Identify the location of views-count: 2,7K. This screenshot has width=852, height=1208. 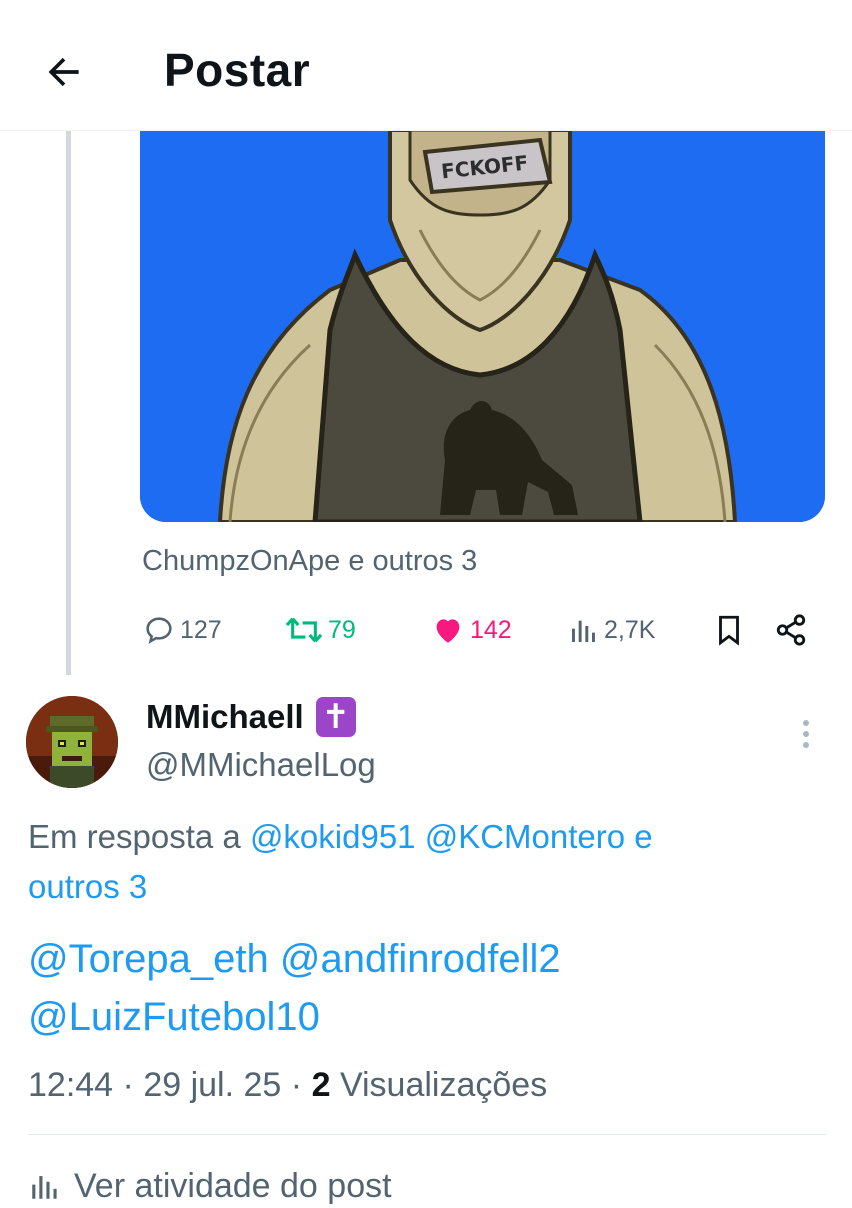
(630, 629).